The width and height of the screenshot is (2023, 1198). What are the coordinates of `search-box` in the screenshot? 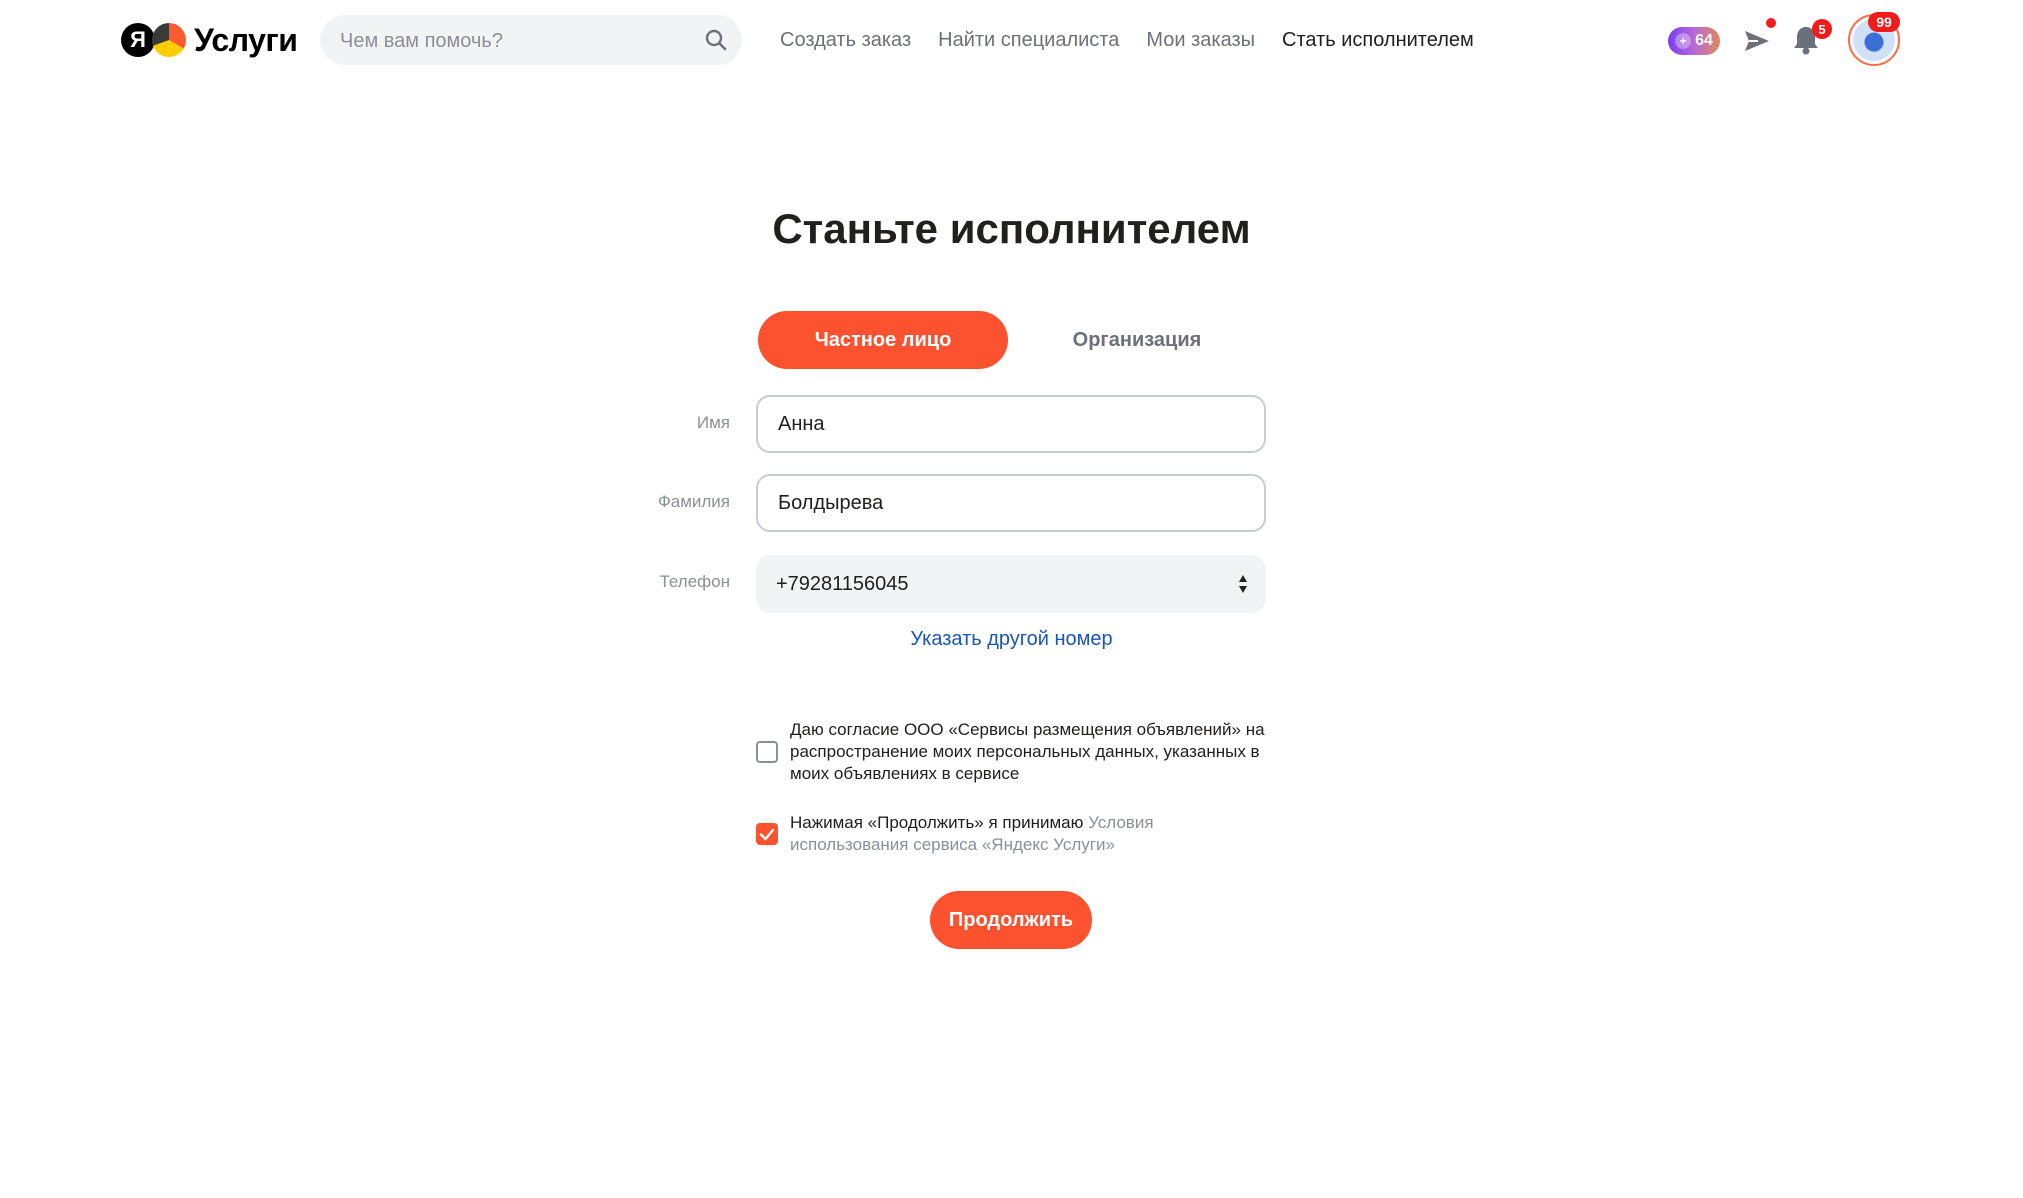 It's located at (531, 41).